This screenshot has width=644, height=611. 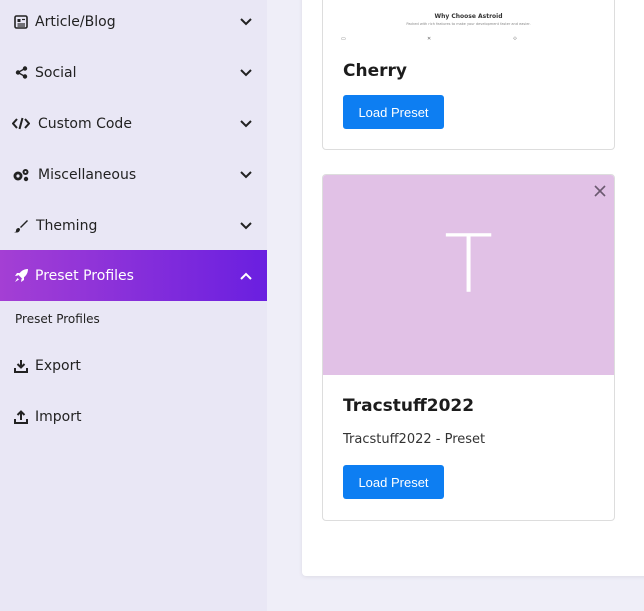 I want to click on sidebar-item-export: Export, so click(x=133, y=365).